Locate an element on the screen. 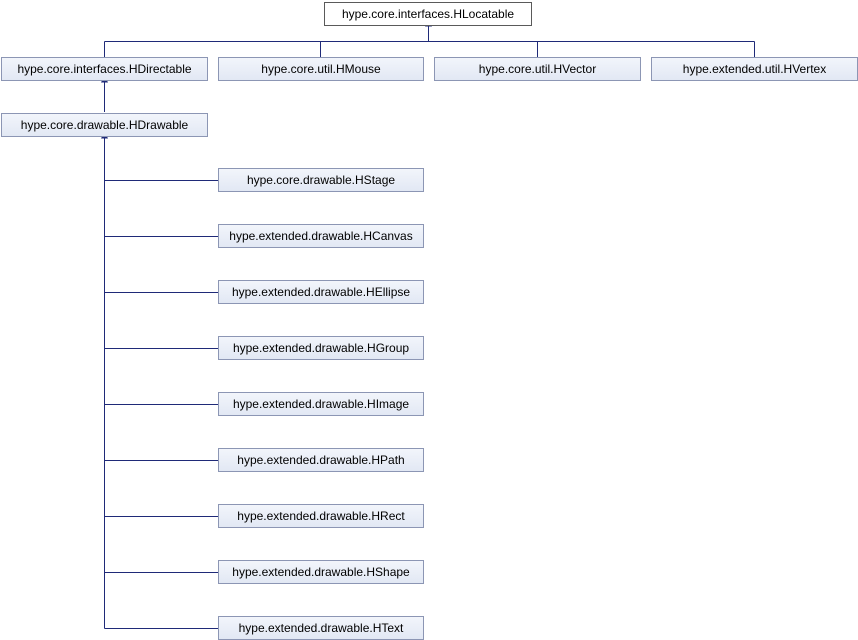 The height and width of the screenshot is (640, 858). class-node-hellipse: hype.extended.drawable.HEllipse is located at coordinates (321, 292).